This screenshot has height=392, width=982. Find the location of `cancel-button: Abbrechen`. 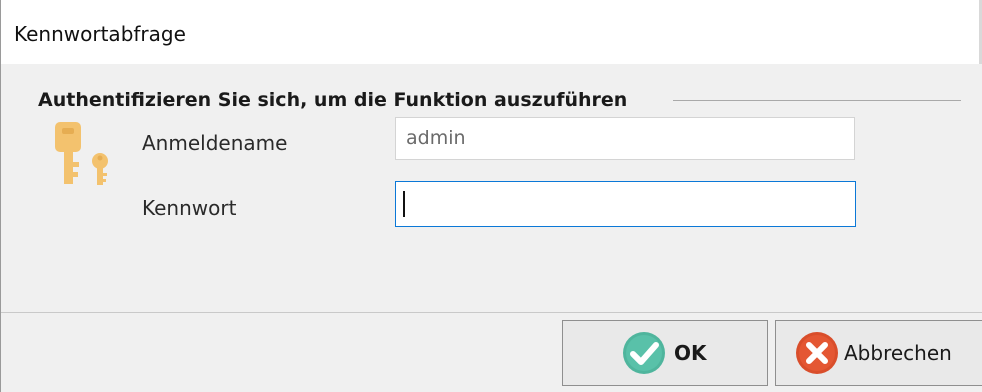

cancel-button: Abbrechen is located at coordinates (878, 353).